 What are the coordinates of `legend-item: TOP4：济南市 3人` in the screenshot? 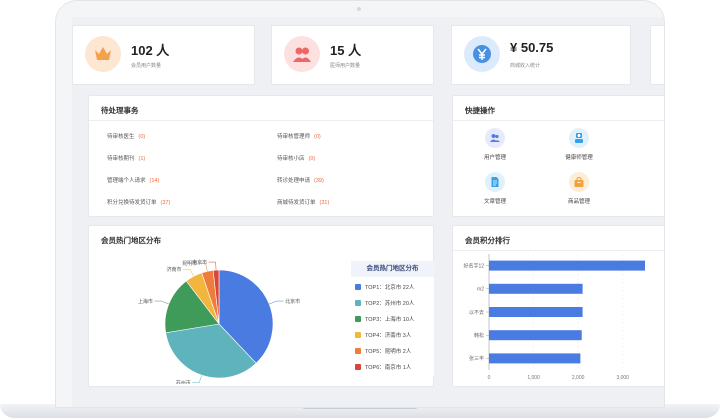 It's located at (383, 335).